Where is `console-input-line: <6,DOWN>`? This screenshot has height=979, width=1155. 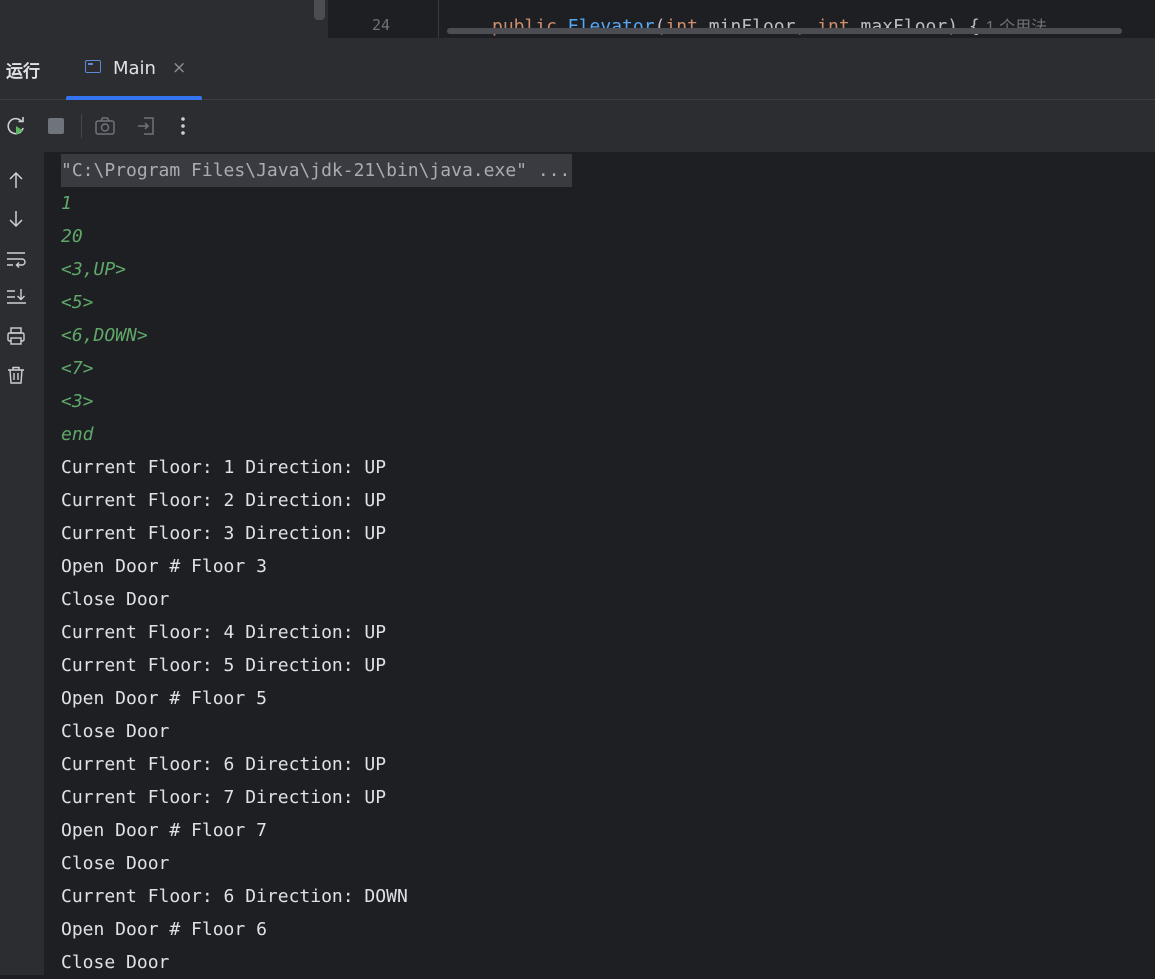
console-input-line: <6,DOWN> is located at coordinates (104, 335).